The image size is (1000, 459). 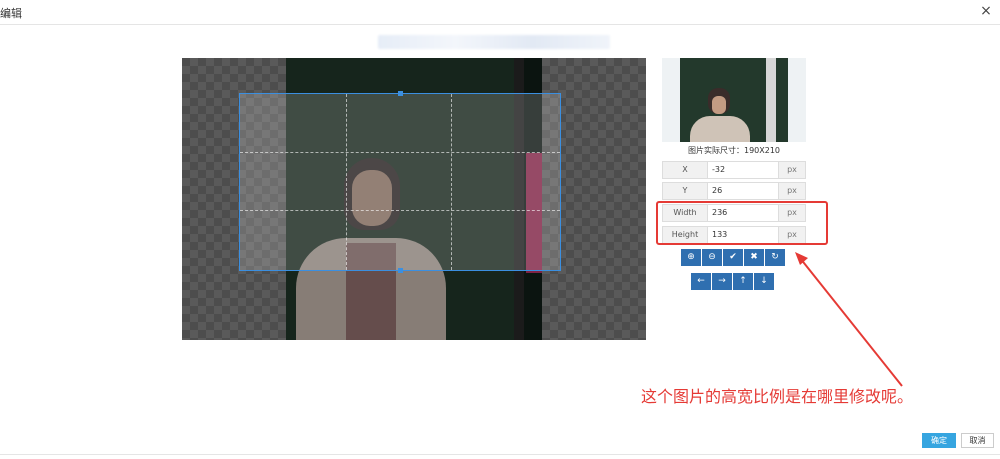 I want to click on arrow-down-icon: ↓, so click(x=764, y=281).